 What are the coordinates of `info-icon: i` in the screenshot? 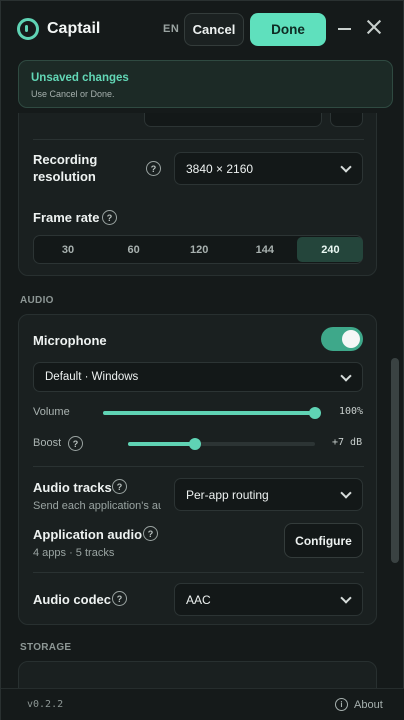 It's located at (341, 704).